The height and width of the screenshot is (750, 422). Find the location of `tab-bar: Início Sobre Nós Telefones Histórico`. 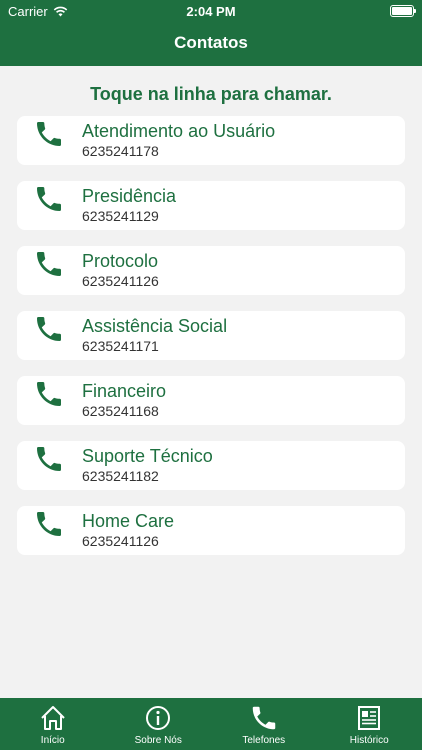

tab-bar: Início Sobre Nós Telefones Histórico is located at coordinates (211, 724).